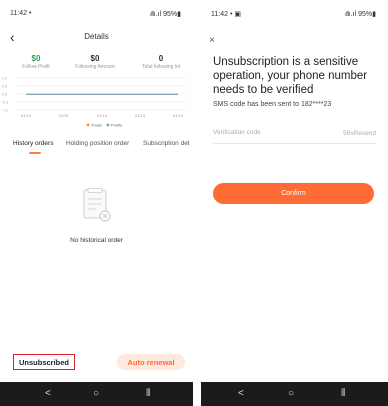 The image size is (388, 406). I want to click on y-tick-label: -1.0, so click(5, 111).